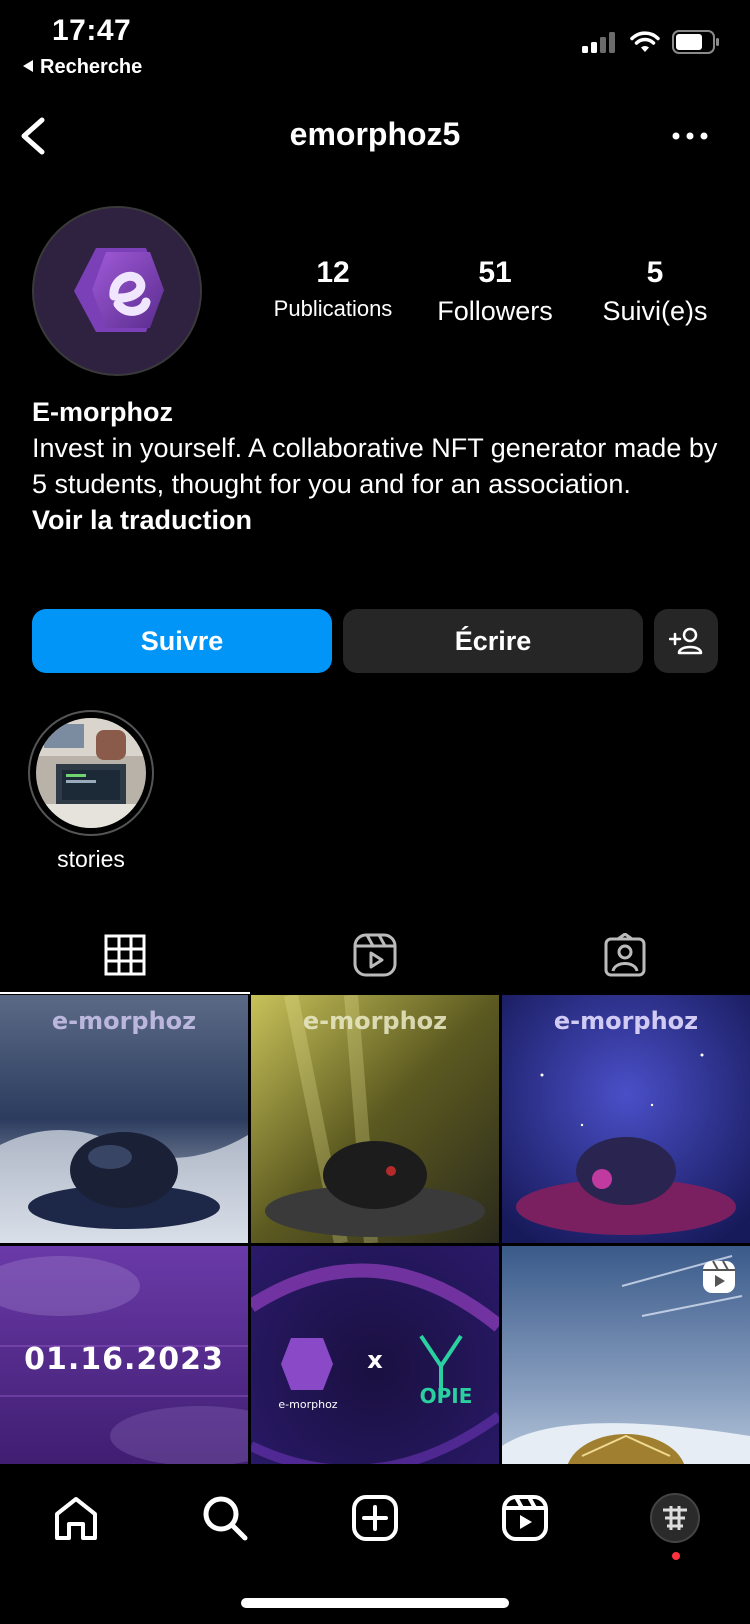 The width and height of the screenshot is (750, 1624). I want to click on status-time: 17:47, so click(92, 30).